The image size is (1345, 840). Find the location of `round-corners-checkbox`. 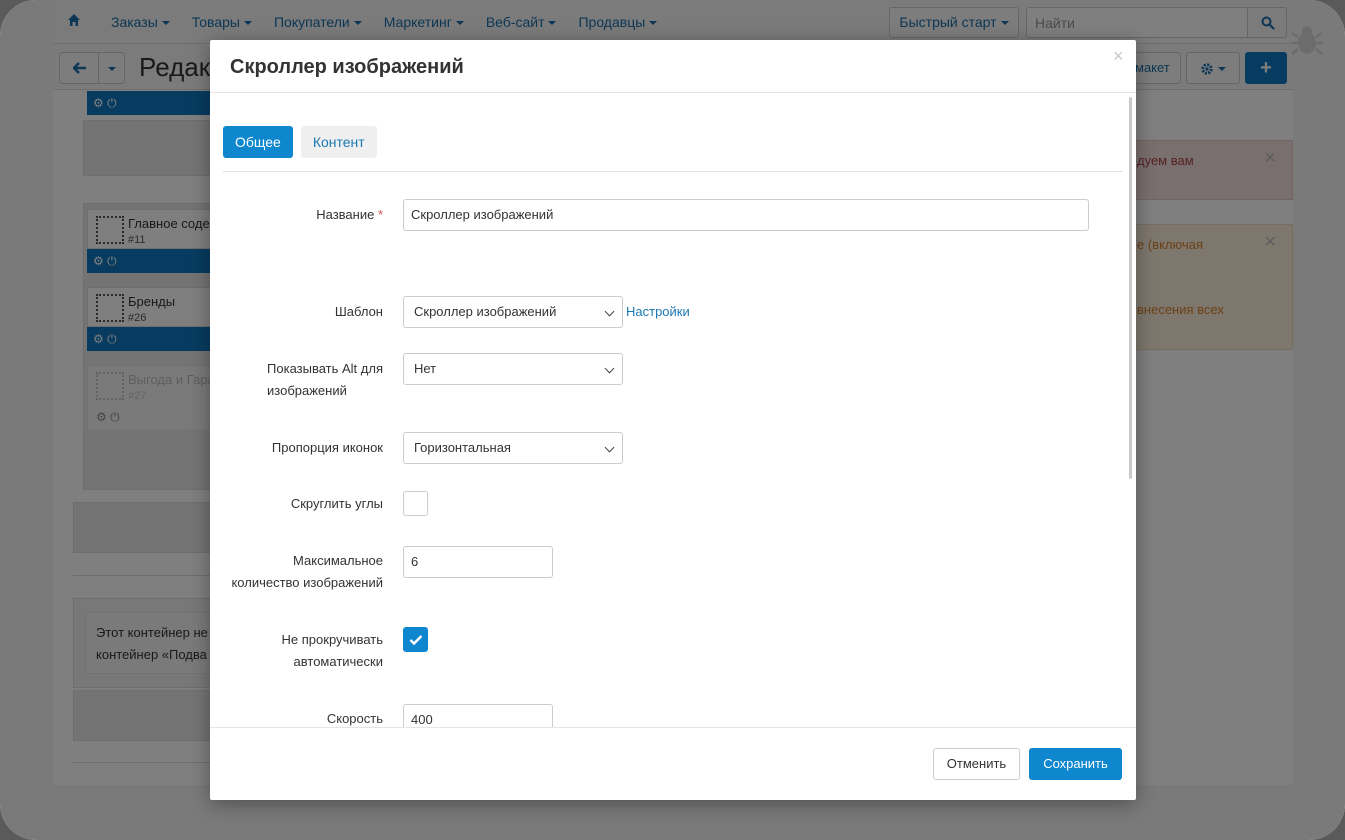

round-corners-checkbox is located at coordinates (415, 503).